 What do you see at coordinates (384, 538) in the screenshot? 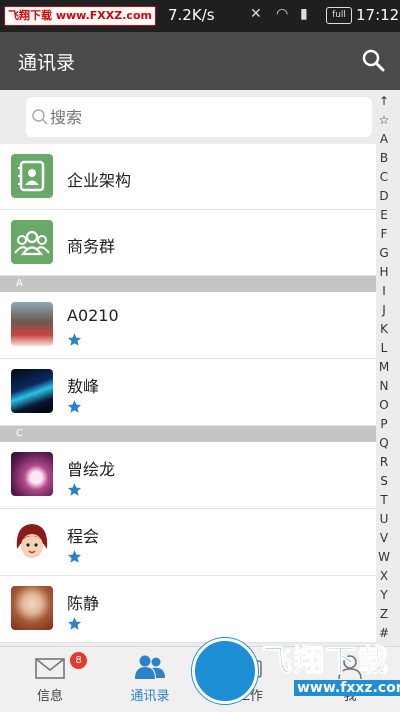
I see `index-letter: V` at bounding box center [384, 538].